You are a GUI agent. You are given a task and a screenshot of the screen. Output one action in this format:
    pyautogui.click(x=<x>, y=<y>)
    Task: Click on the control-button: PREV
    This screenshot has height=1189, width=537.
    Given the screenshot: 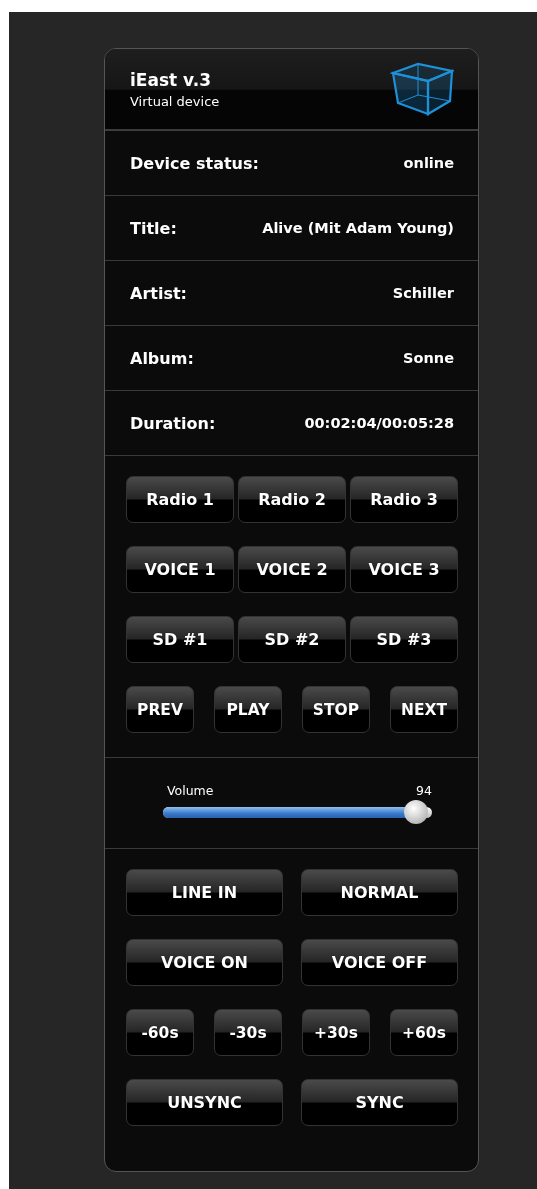 What is the action you would take?
    pyautogui.click(x=160, y=709)
    